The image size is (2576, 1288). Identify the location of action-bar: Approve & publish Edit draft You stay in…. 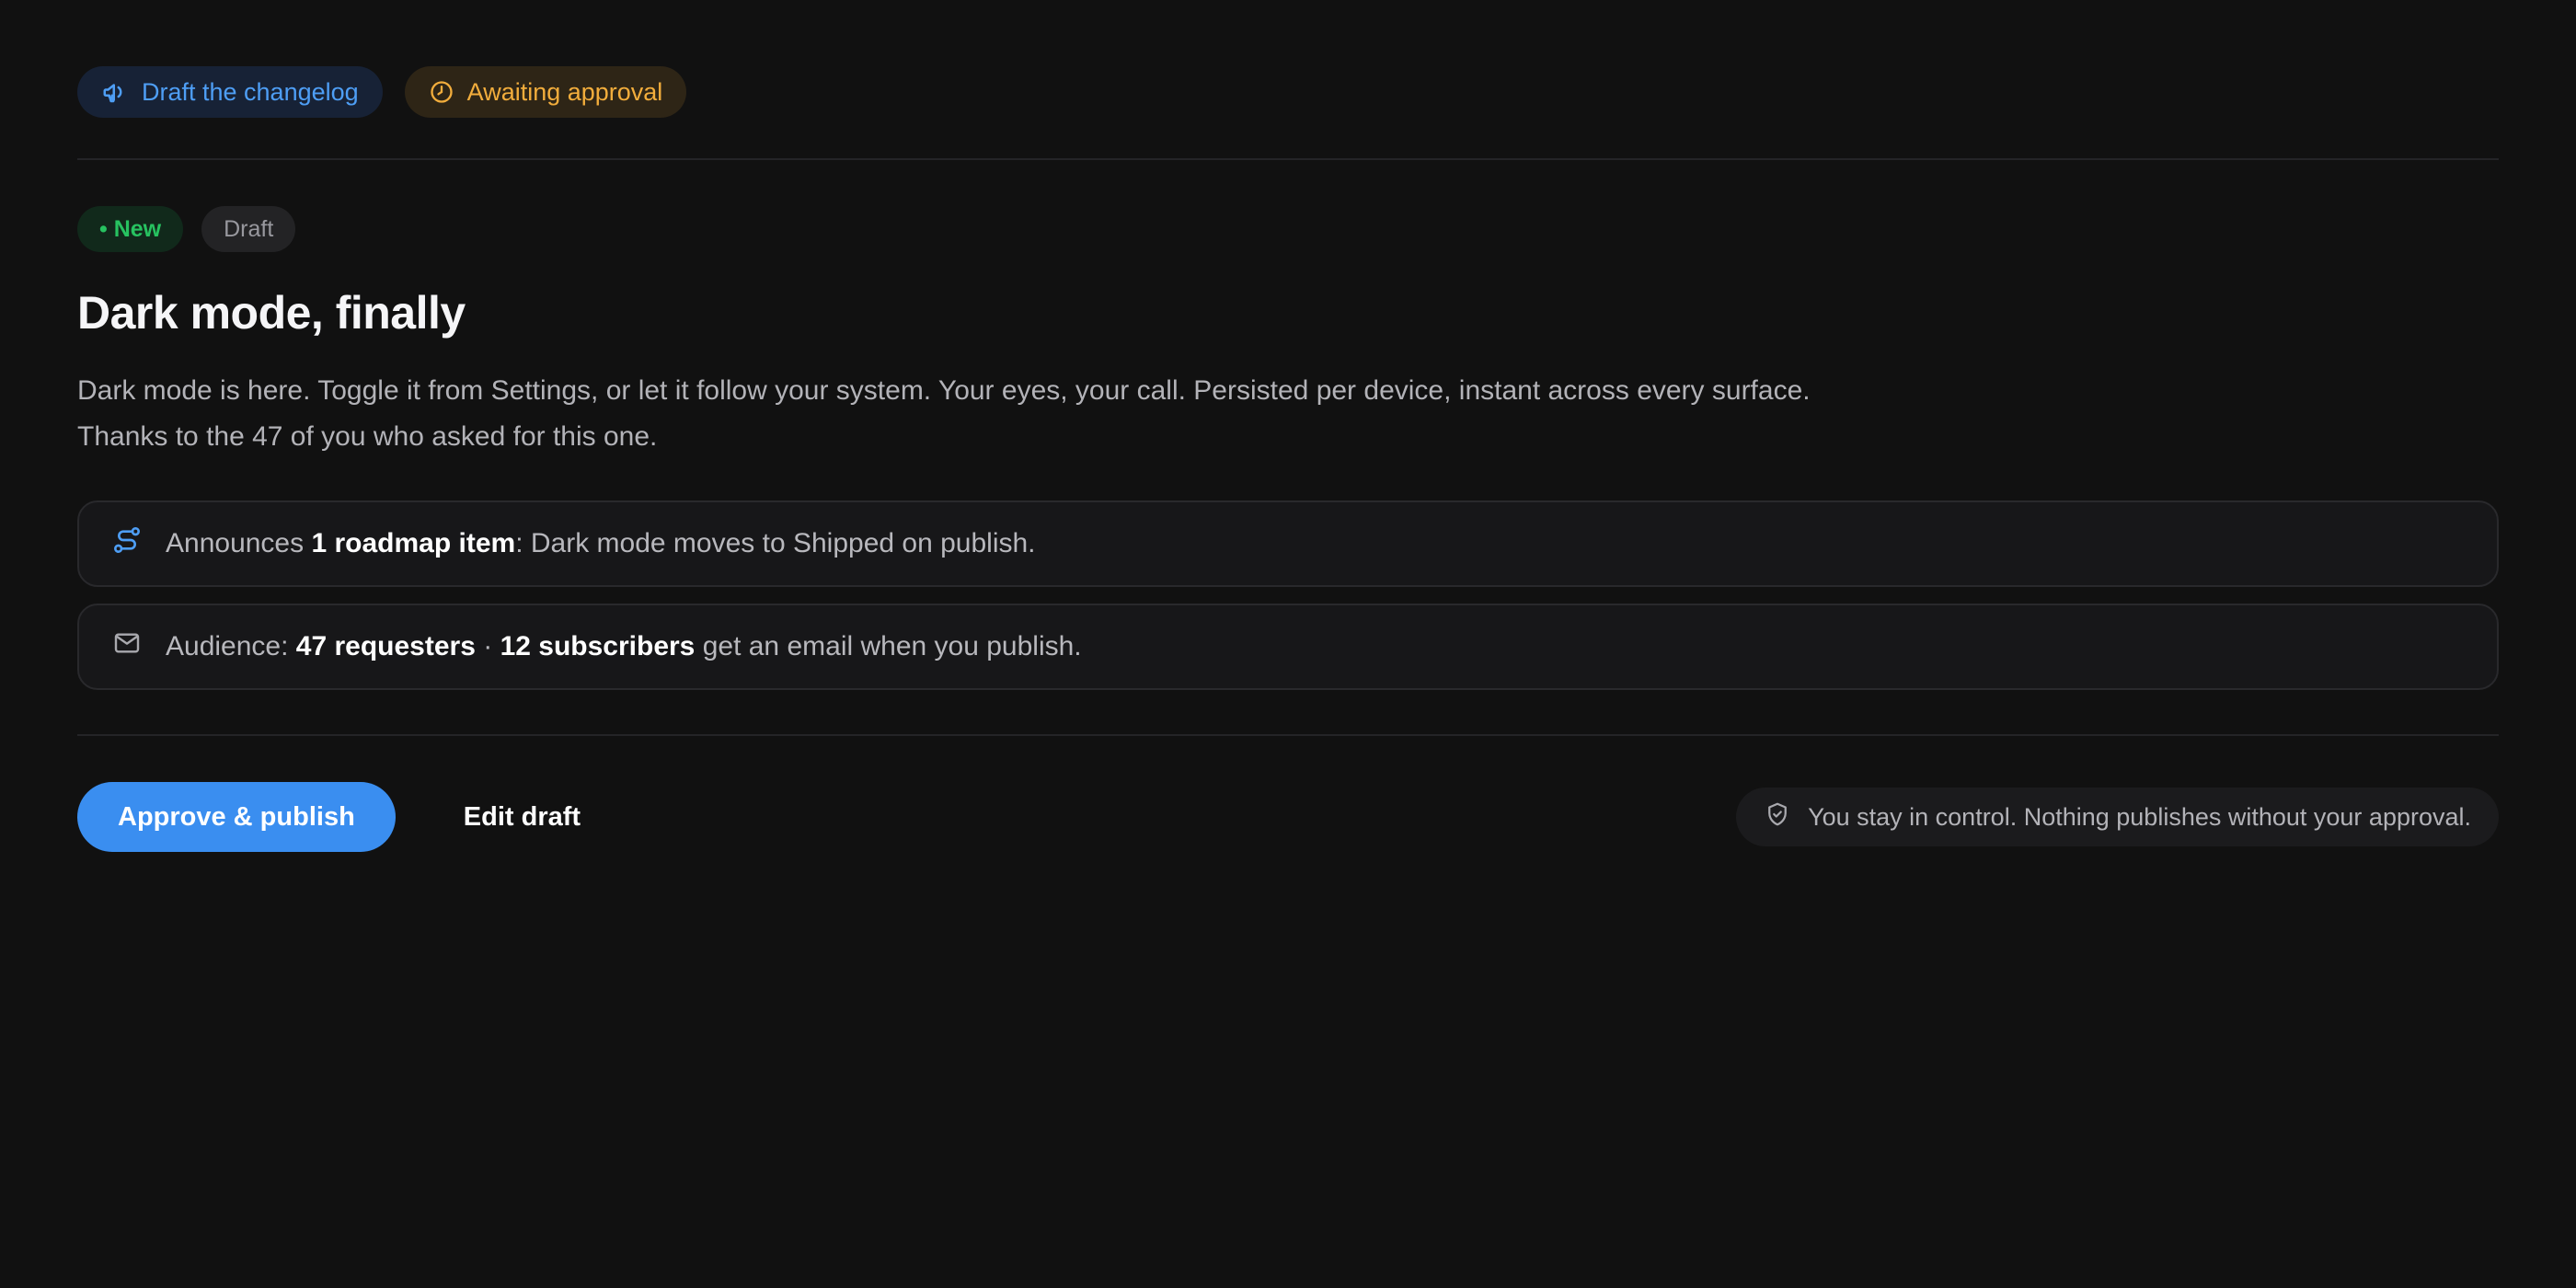
(1288, 817).